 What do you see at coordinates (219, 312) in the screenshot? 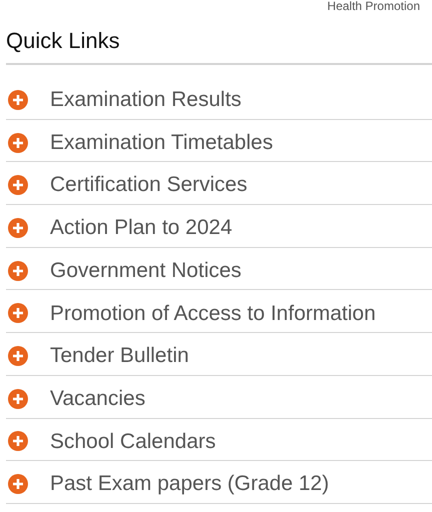
I see `quick-link: Promotion of Access to Information` at bounding box center [219, 312].